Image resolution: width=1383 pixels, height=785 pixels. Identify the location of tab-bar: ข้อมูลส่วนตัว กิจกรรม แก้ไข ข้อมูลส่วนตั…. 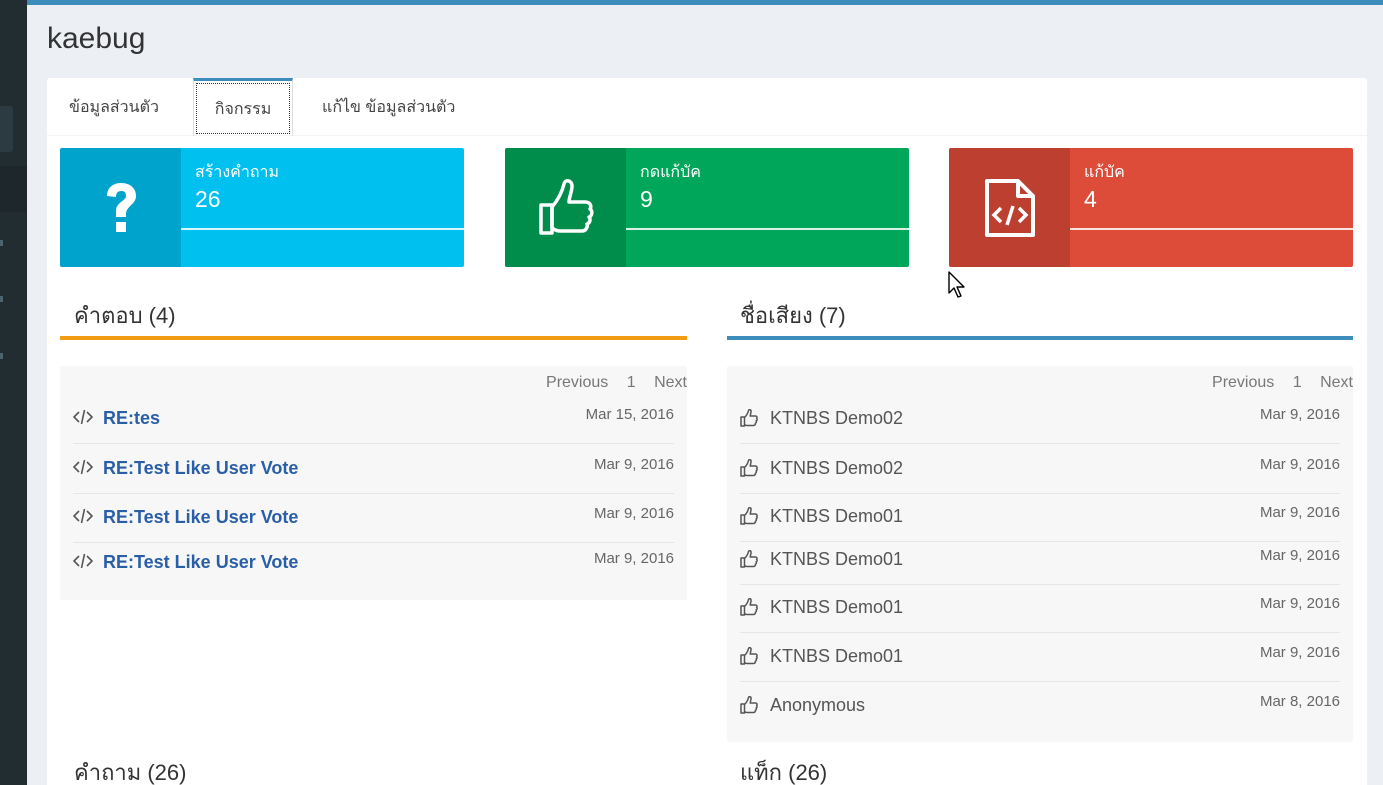
(707, 107).